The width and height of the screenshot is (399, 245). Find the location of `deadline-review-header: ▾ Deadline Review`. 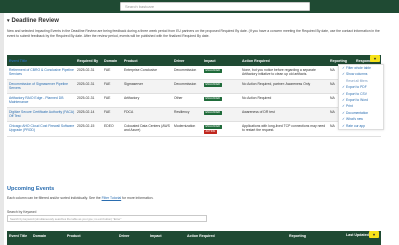

deadline-review-header: ▾ Deadline Review is located at coordinates (33, 21).